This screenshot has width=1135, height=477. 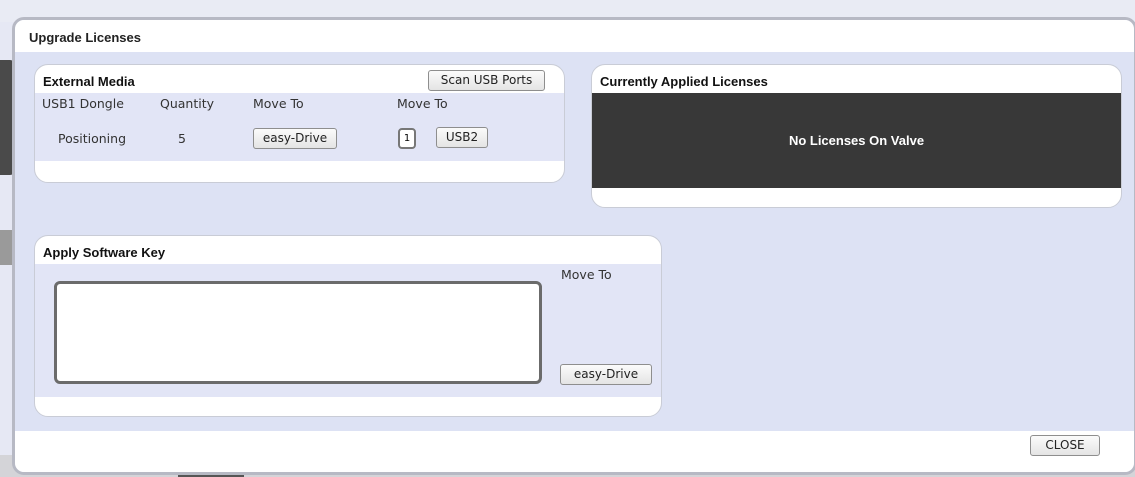 I want to click on dialog-footer: CLOSE, so click(x=574, y=451).